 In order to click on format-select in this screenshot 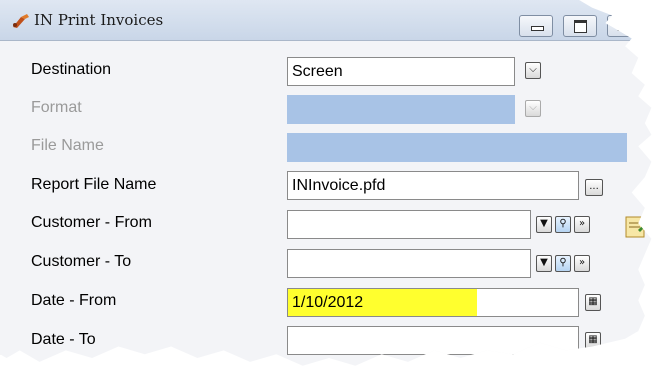, I will do `click(401, 109)`.